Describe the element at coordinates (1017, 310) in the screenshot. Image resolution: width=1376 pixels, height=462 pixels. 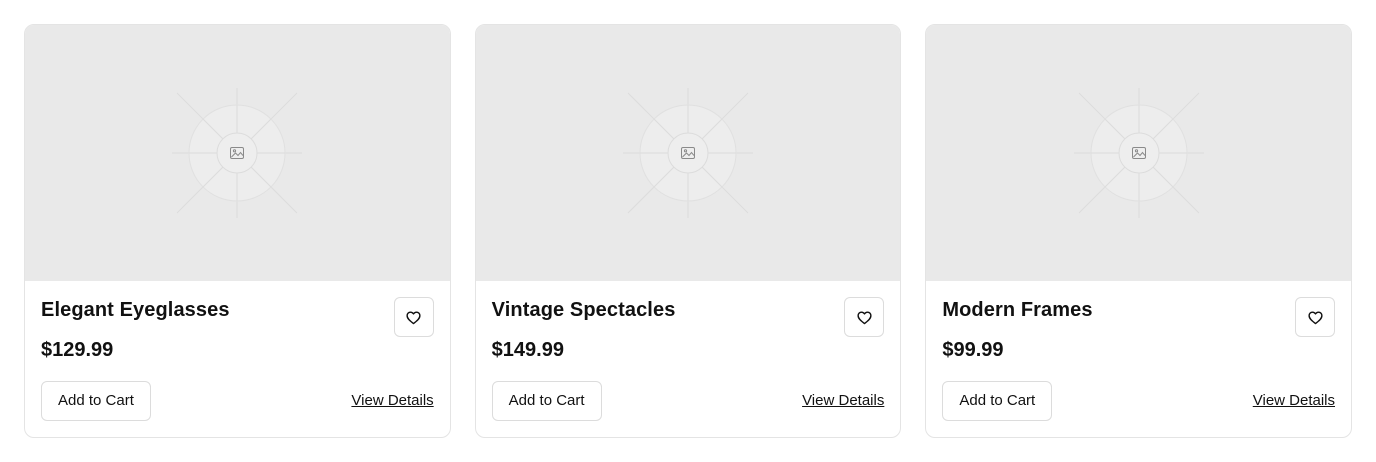
I see `product-name: Modern Frames` at that location.